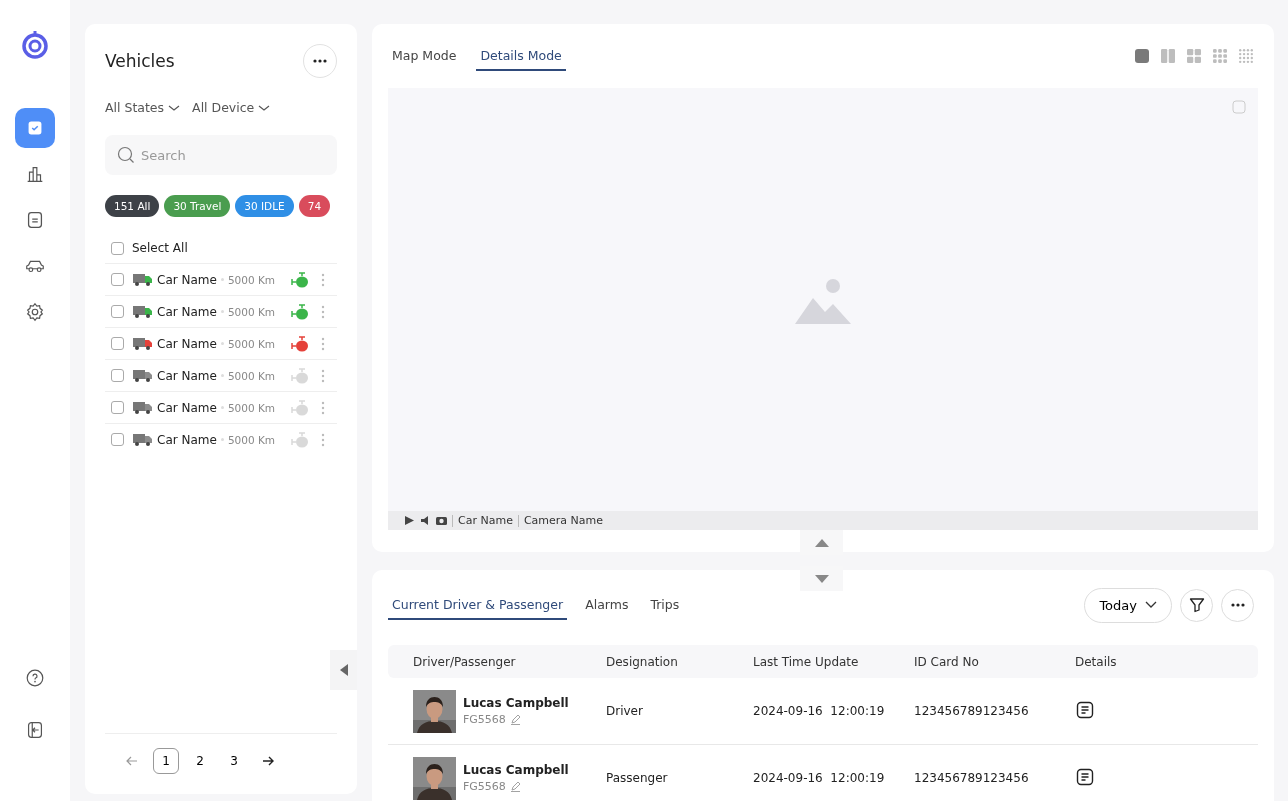 The width and height of the screenshot is (1288, 801). I want to click on details-tab: Trips, so click(665, 605).